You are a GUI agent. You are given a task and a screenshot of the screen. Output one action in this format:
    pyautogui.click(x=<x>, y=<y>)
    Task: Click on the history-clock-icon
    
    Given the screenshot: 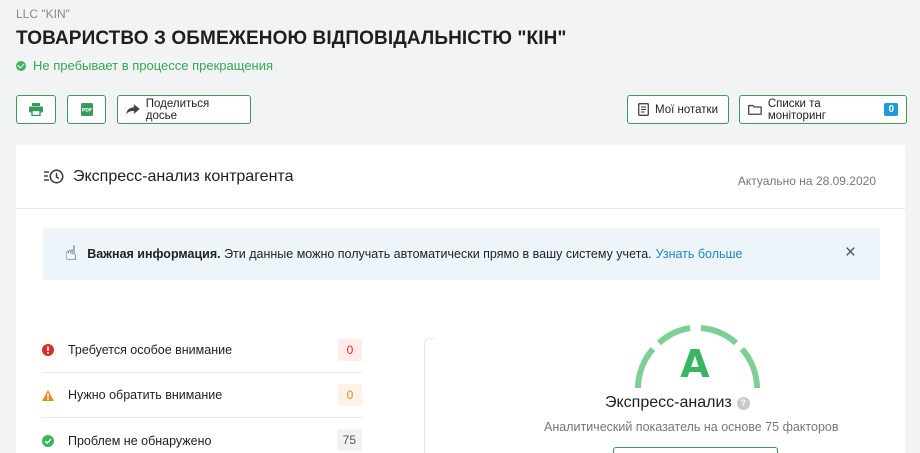 What is the action you would take?
    pyautogui.click(x=54, y=176)
    